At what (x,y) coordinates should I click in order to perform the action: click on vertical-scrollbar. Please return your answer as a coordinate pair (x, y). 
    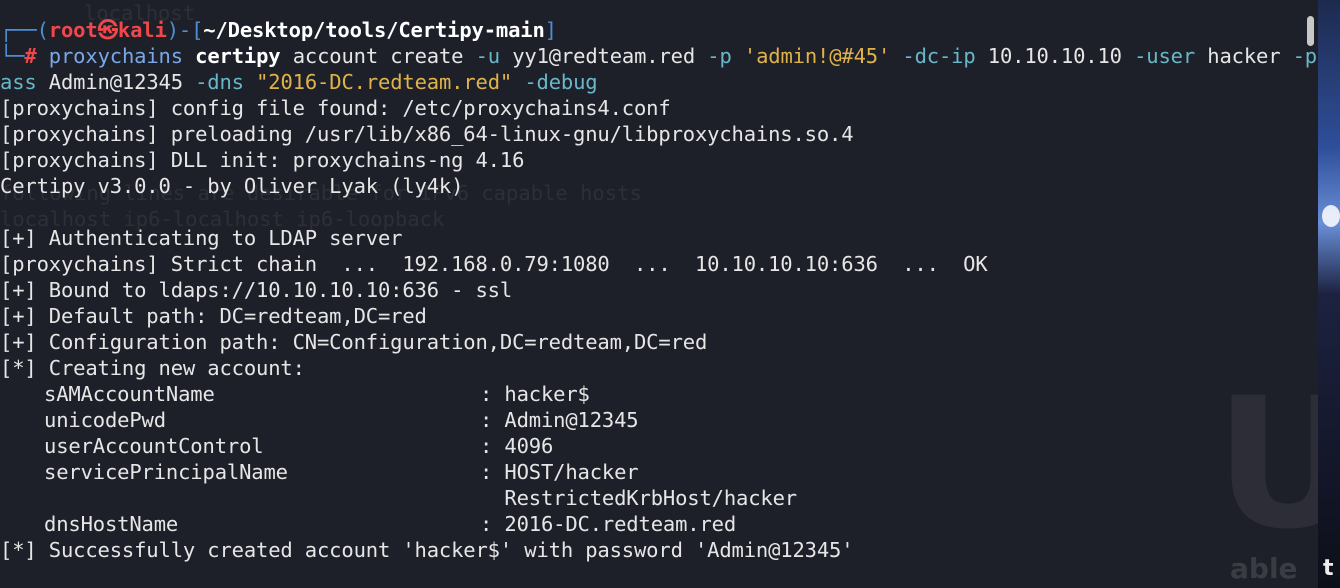
    Looking at the image, I should click on (1311, 296).